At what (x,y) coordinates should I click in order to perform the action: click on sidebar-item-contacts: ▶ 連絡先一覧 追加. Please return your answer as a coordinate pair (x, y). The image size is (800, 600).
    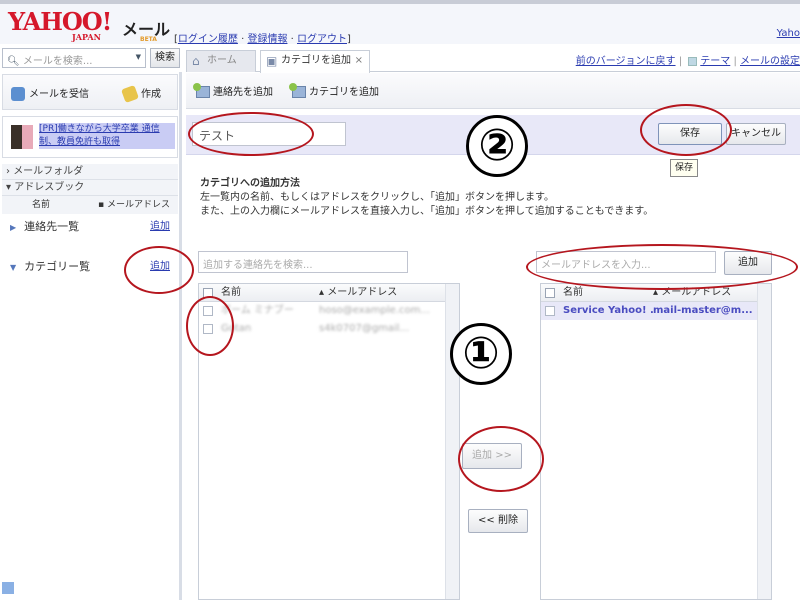
    Looking at the image, I should click on (90, 227).